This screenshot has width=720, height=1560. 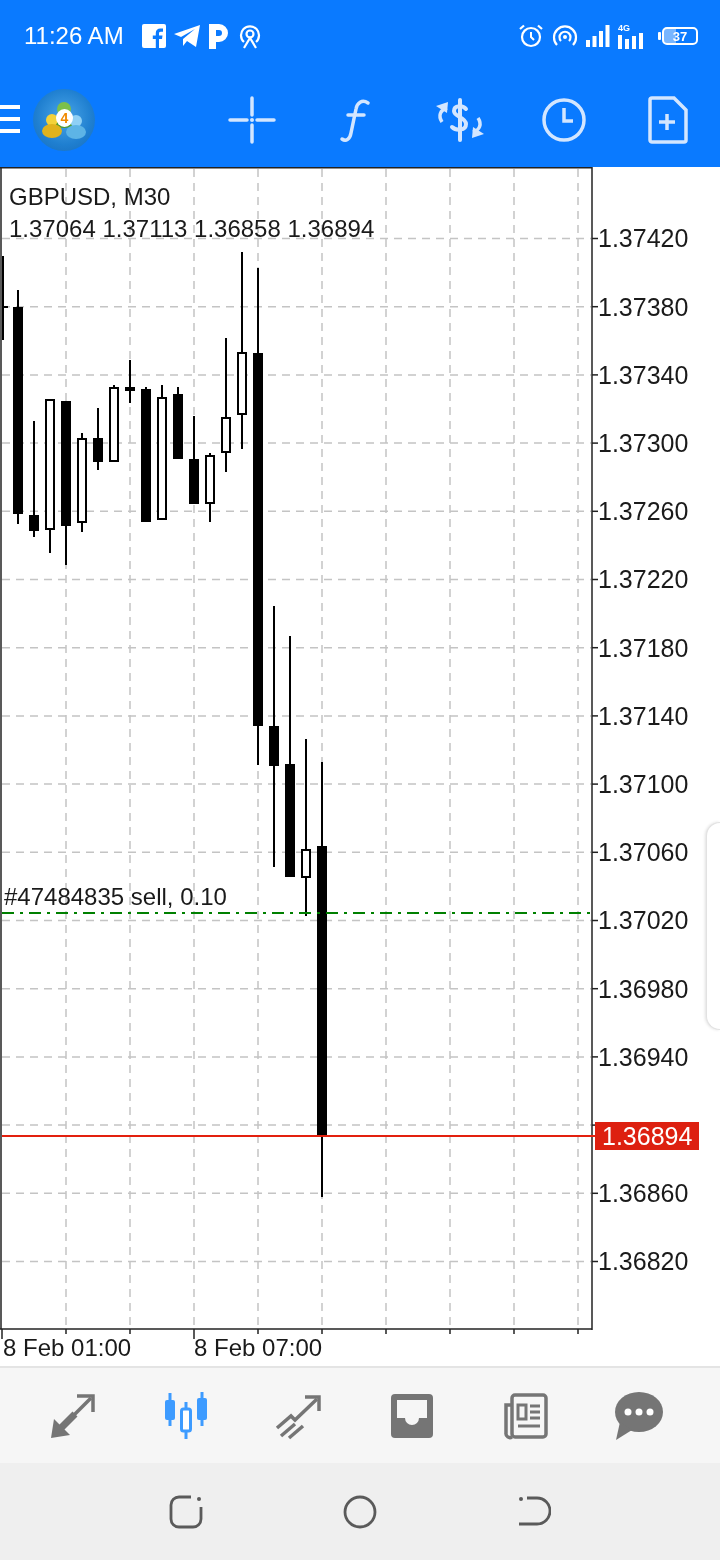 What do you see at coordinates (643, 306) in the screenshot?
I see `price-label: 1.37380` at bounding box center [643, 306].